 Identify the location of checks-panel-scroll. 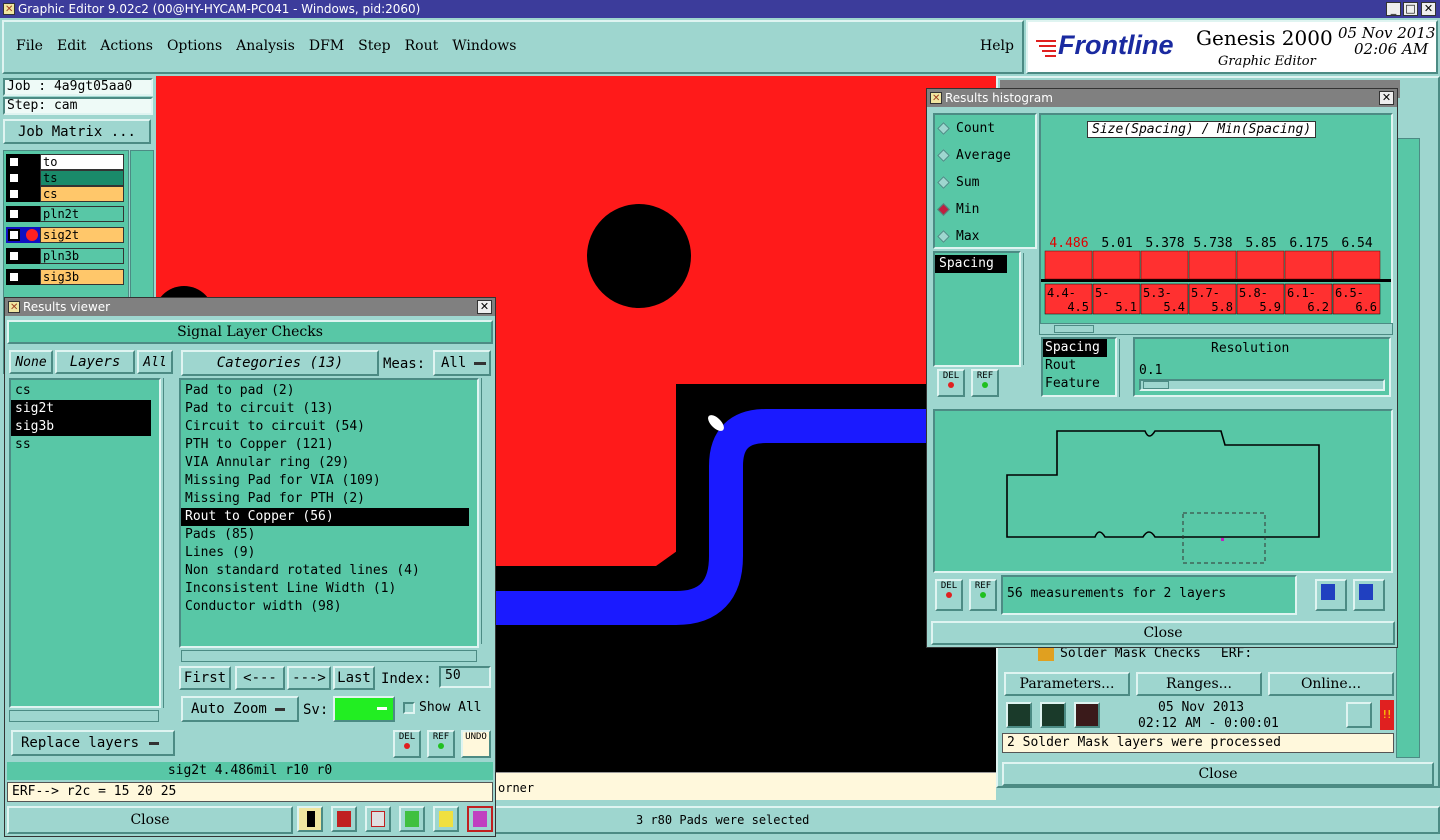
(1408, 448).